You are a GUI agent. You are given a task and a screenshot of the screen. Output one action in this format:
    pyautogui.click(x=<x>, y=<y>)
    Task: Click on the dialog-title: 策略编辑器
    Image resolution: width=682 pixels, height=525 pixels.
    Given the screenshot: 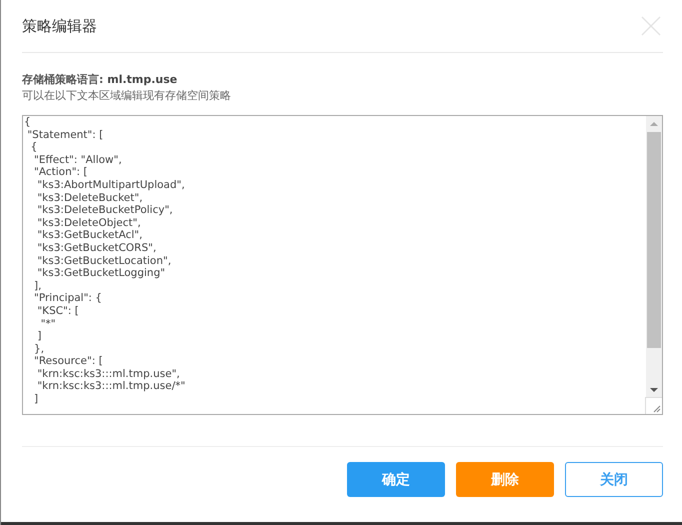 What is the action you would take?
    pyautogui.click(x=59, y=26)
    